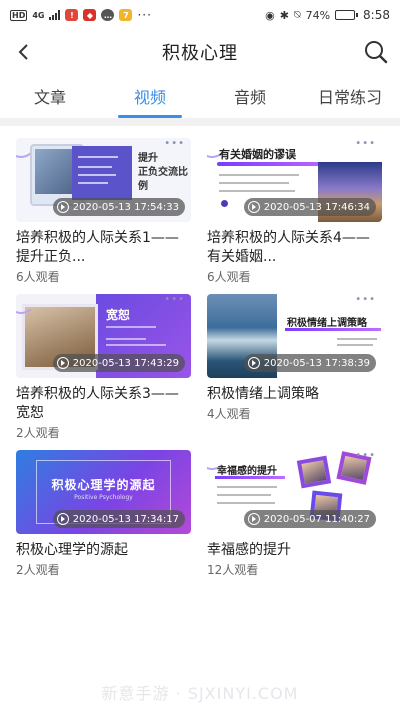  Describe the element at coordinates (103, 485) in the screenshot. I see `thumbnail-caption: 积极心理学的源起` at that location.